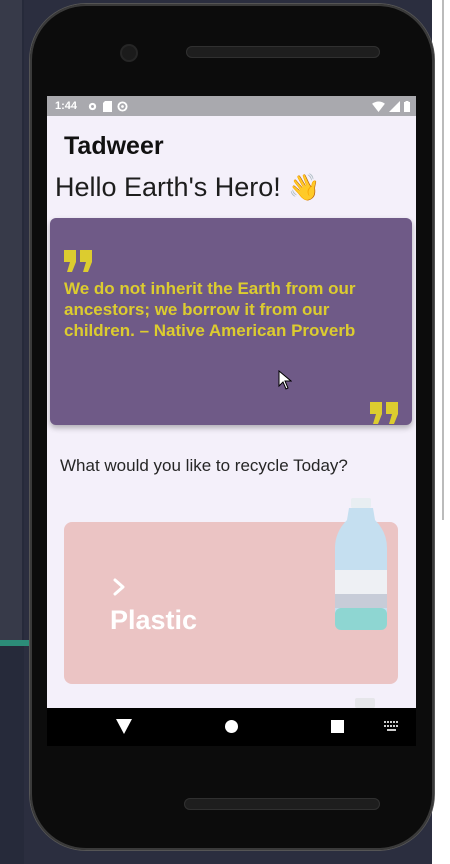 The image size is (450, 864). I want to click on recycle-prompt: What would you like to recycle Today?, so click(204, 465).